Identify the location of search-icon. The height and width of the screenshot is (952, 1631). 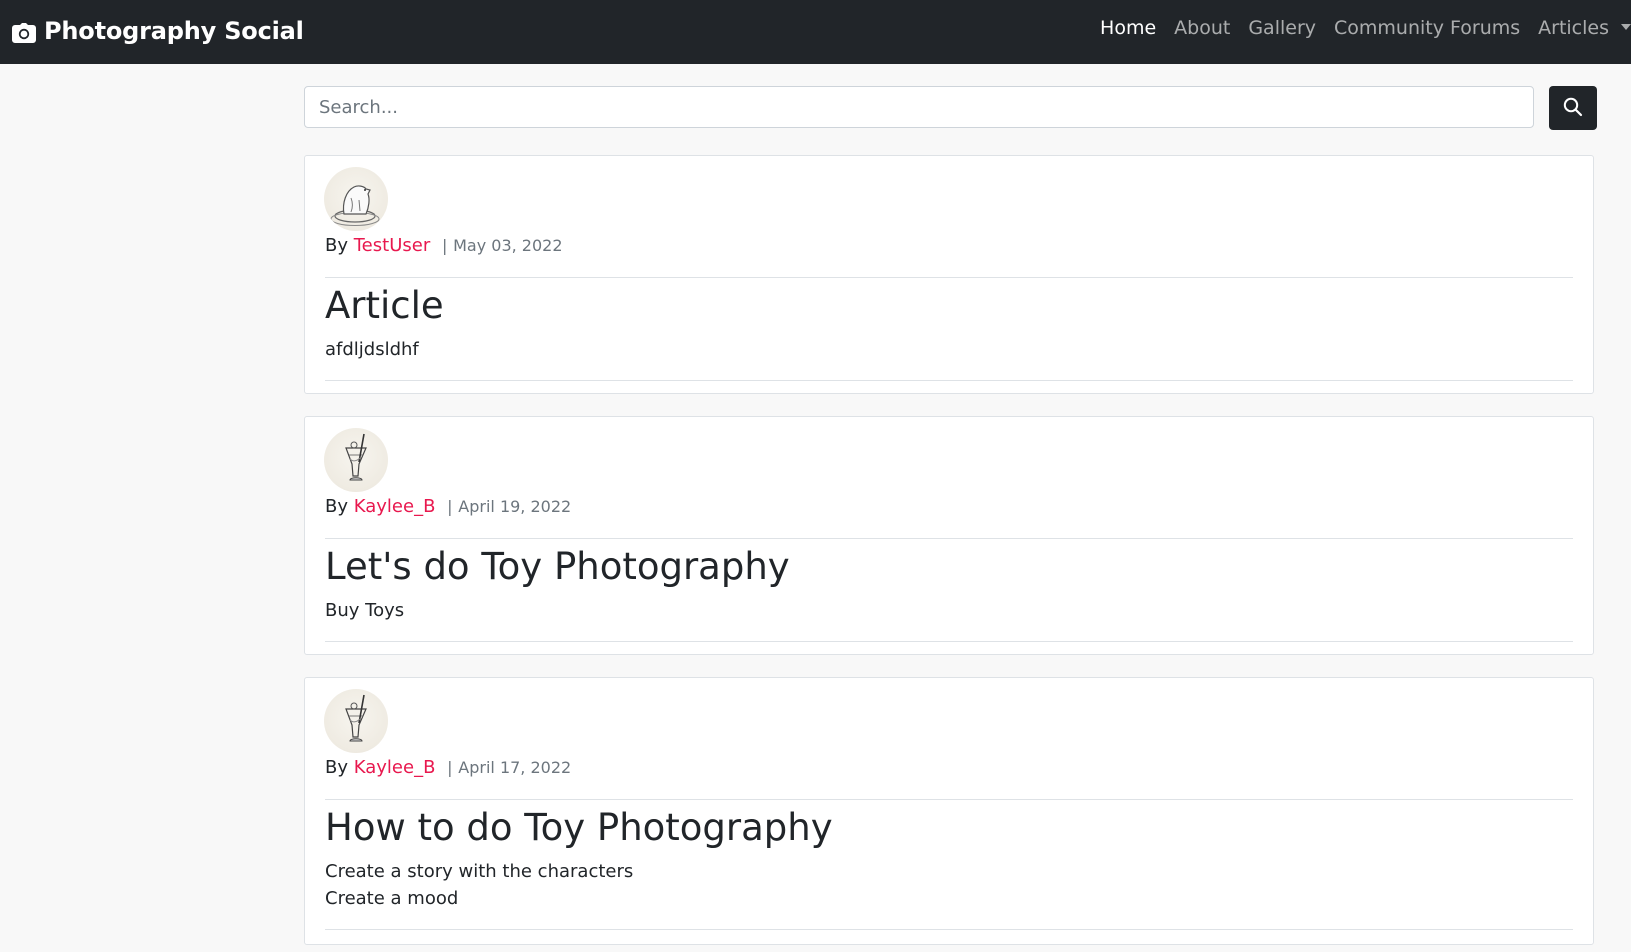
(1573, 108).